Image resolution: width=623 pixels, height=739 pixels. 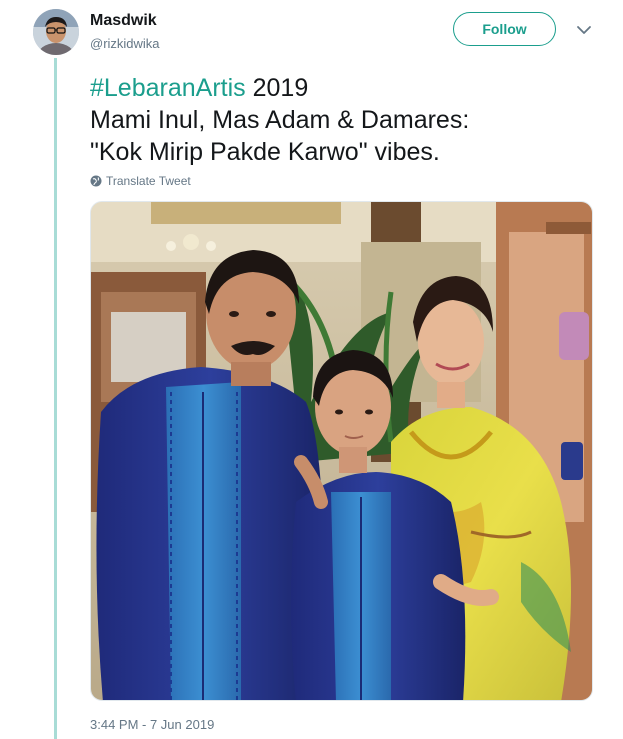 I want to click on follow-button: Follow, so click(x=504, y=29).